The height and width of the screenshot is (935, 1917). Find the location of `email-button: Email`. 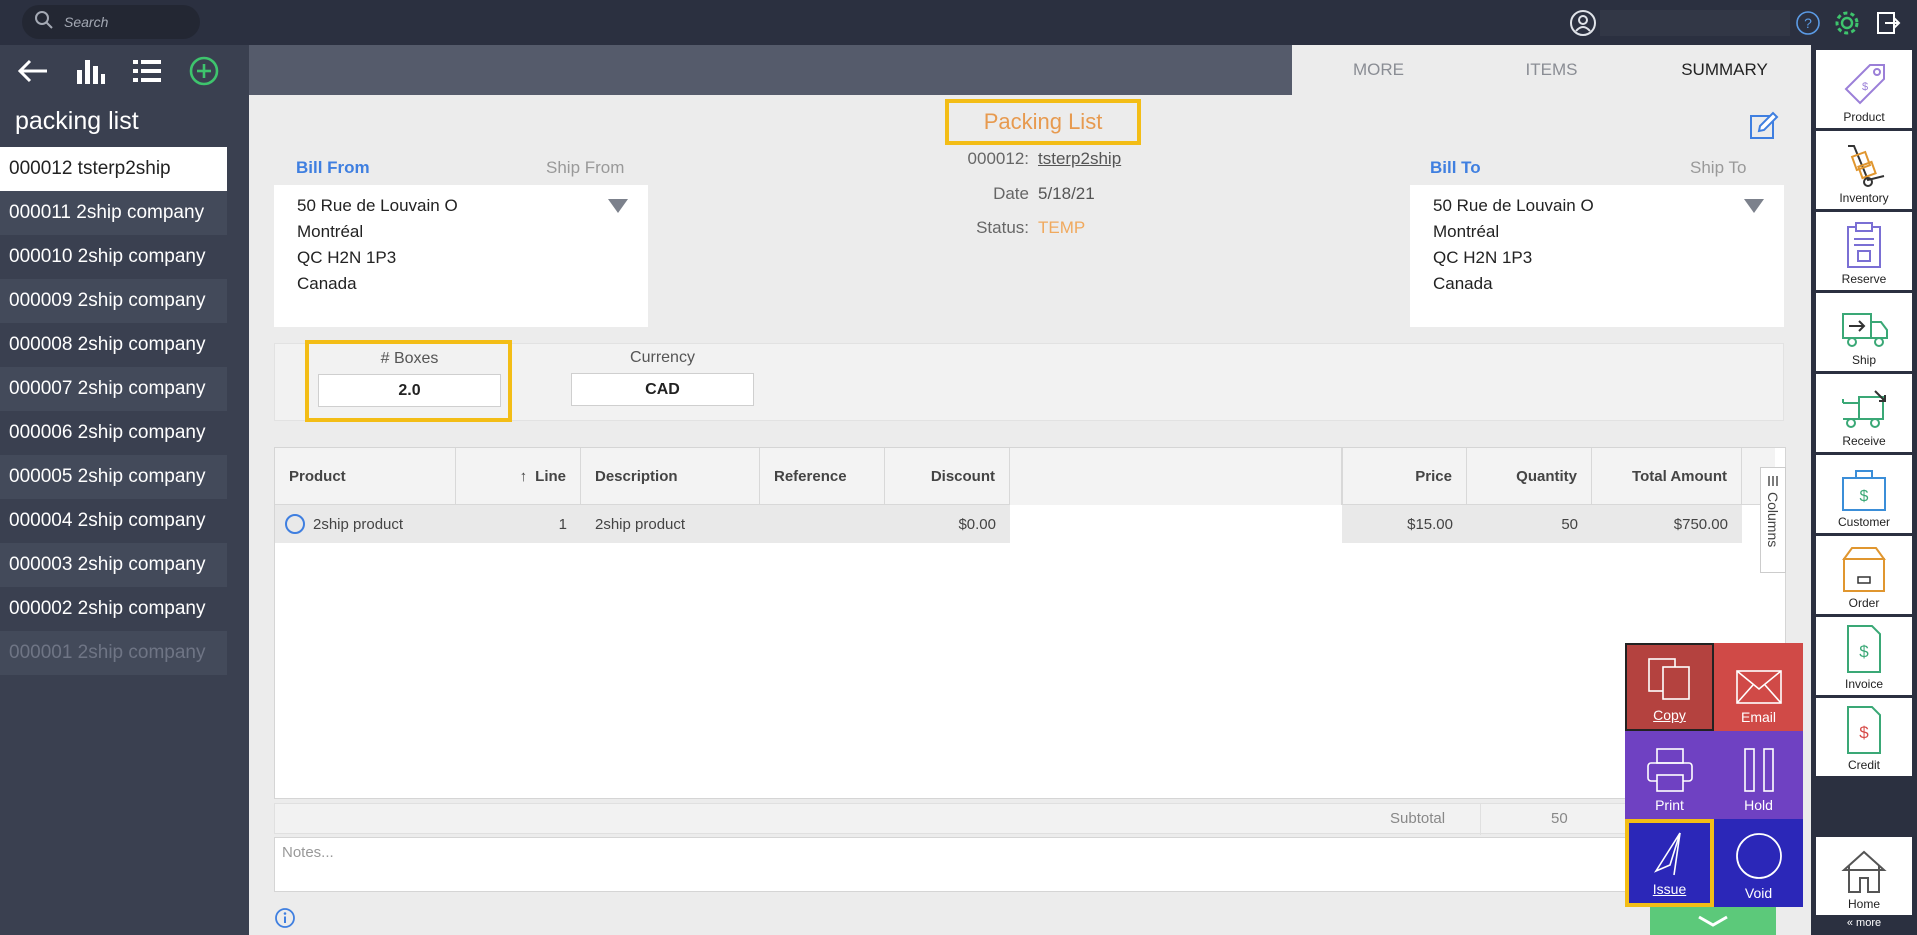

email-button: Email is located at coordinates (1758, 687).